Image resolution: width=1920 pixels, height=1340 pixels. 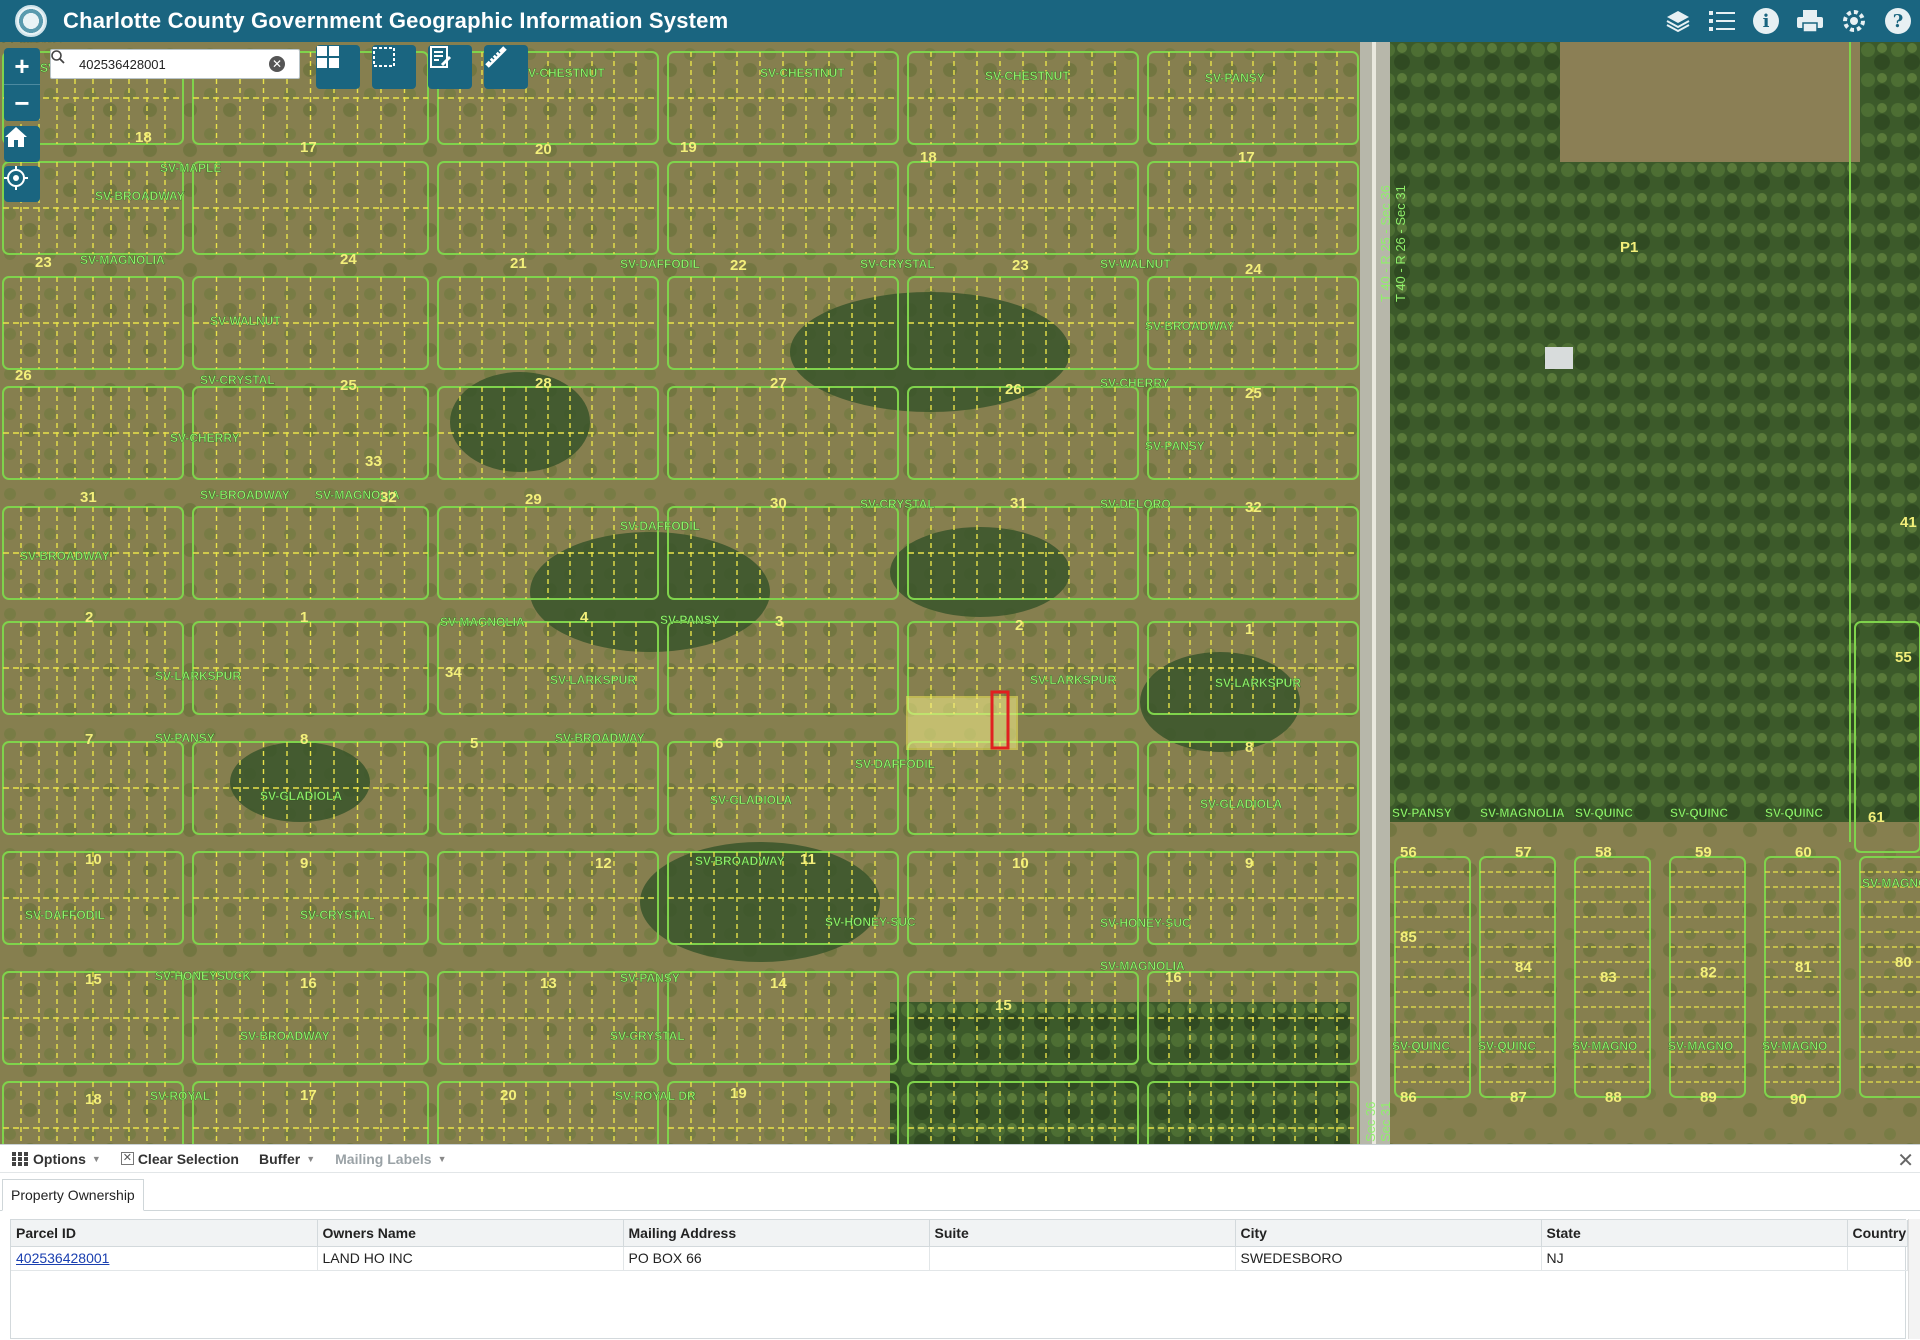 I want to click on block-number-label: 90, so click(x=1798, y=1099).